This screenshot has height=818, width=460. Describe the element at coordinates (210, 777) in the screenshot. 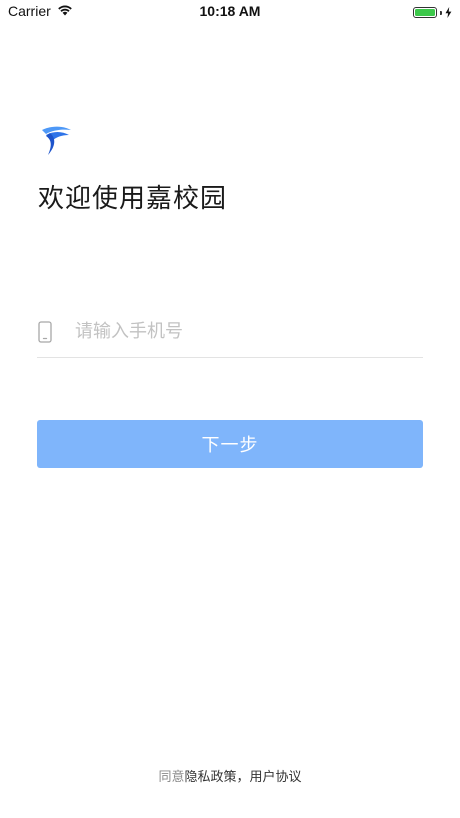

I see `privacy-policy-link: 隐私政策` at that location.